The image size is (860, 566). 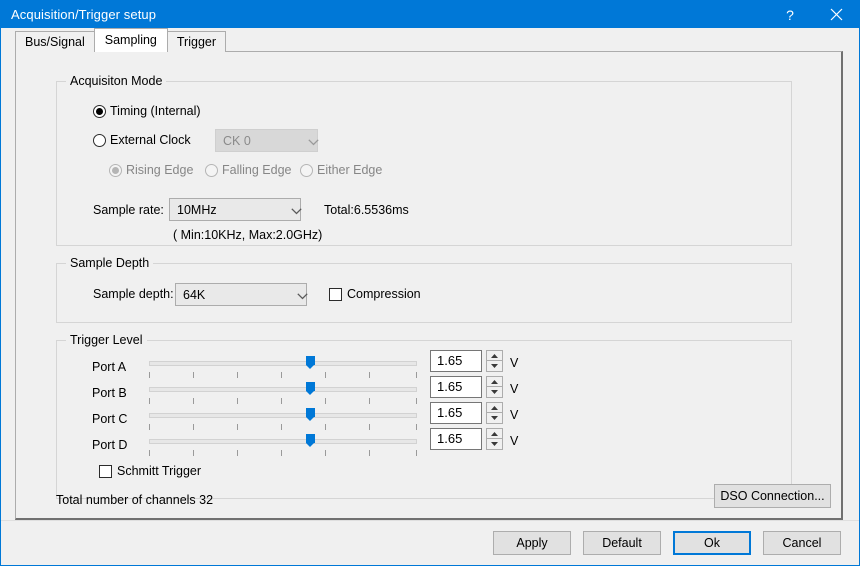 I want to click on radio-external-clock: External Clock, so click(x=142, y=140).